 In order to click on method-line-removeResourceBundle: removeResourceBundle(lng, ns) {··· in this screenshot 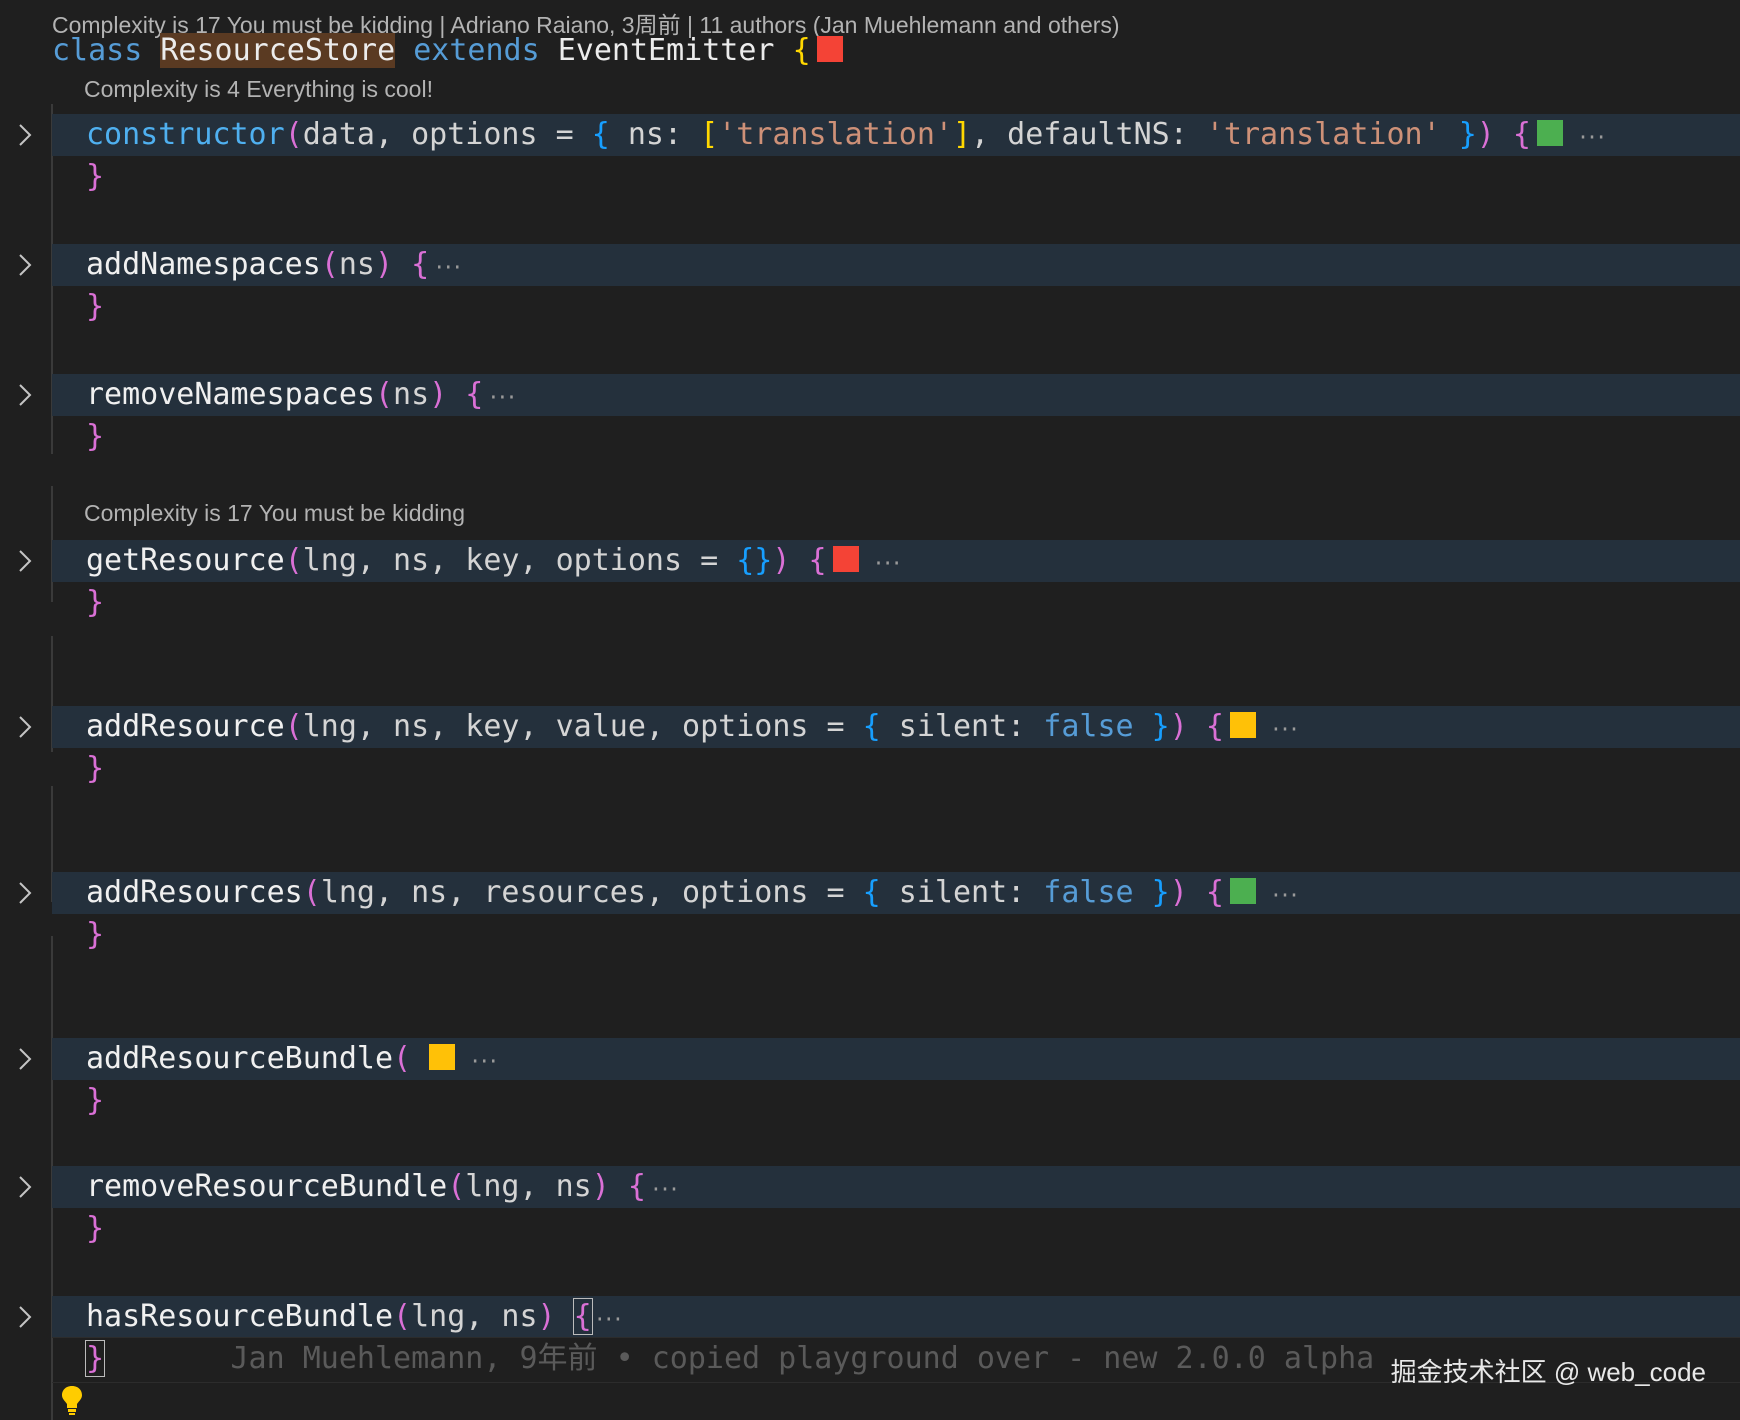, I will do `click(896, 1187)`.